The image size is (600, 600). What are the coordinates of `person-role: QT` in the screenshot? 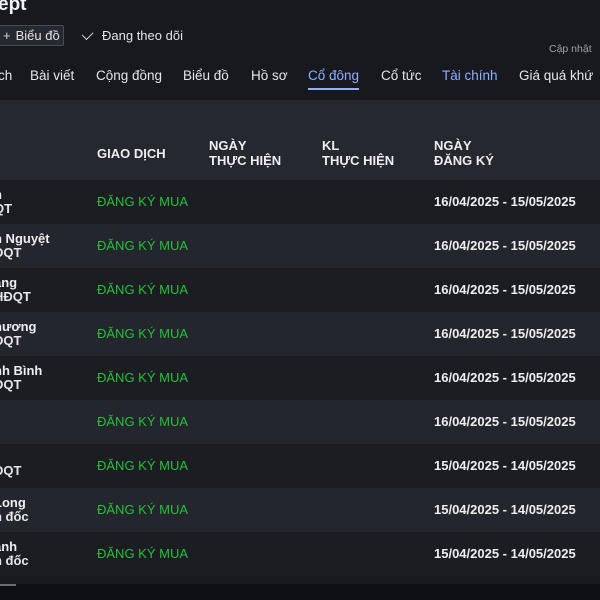 It's located at (6, 208).